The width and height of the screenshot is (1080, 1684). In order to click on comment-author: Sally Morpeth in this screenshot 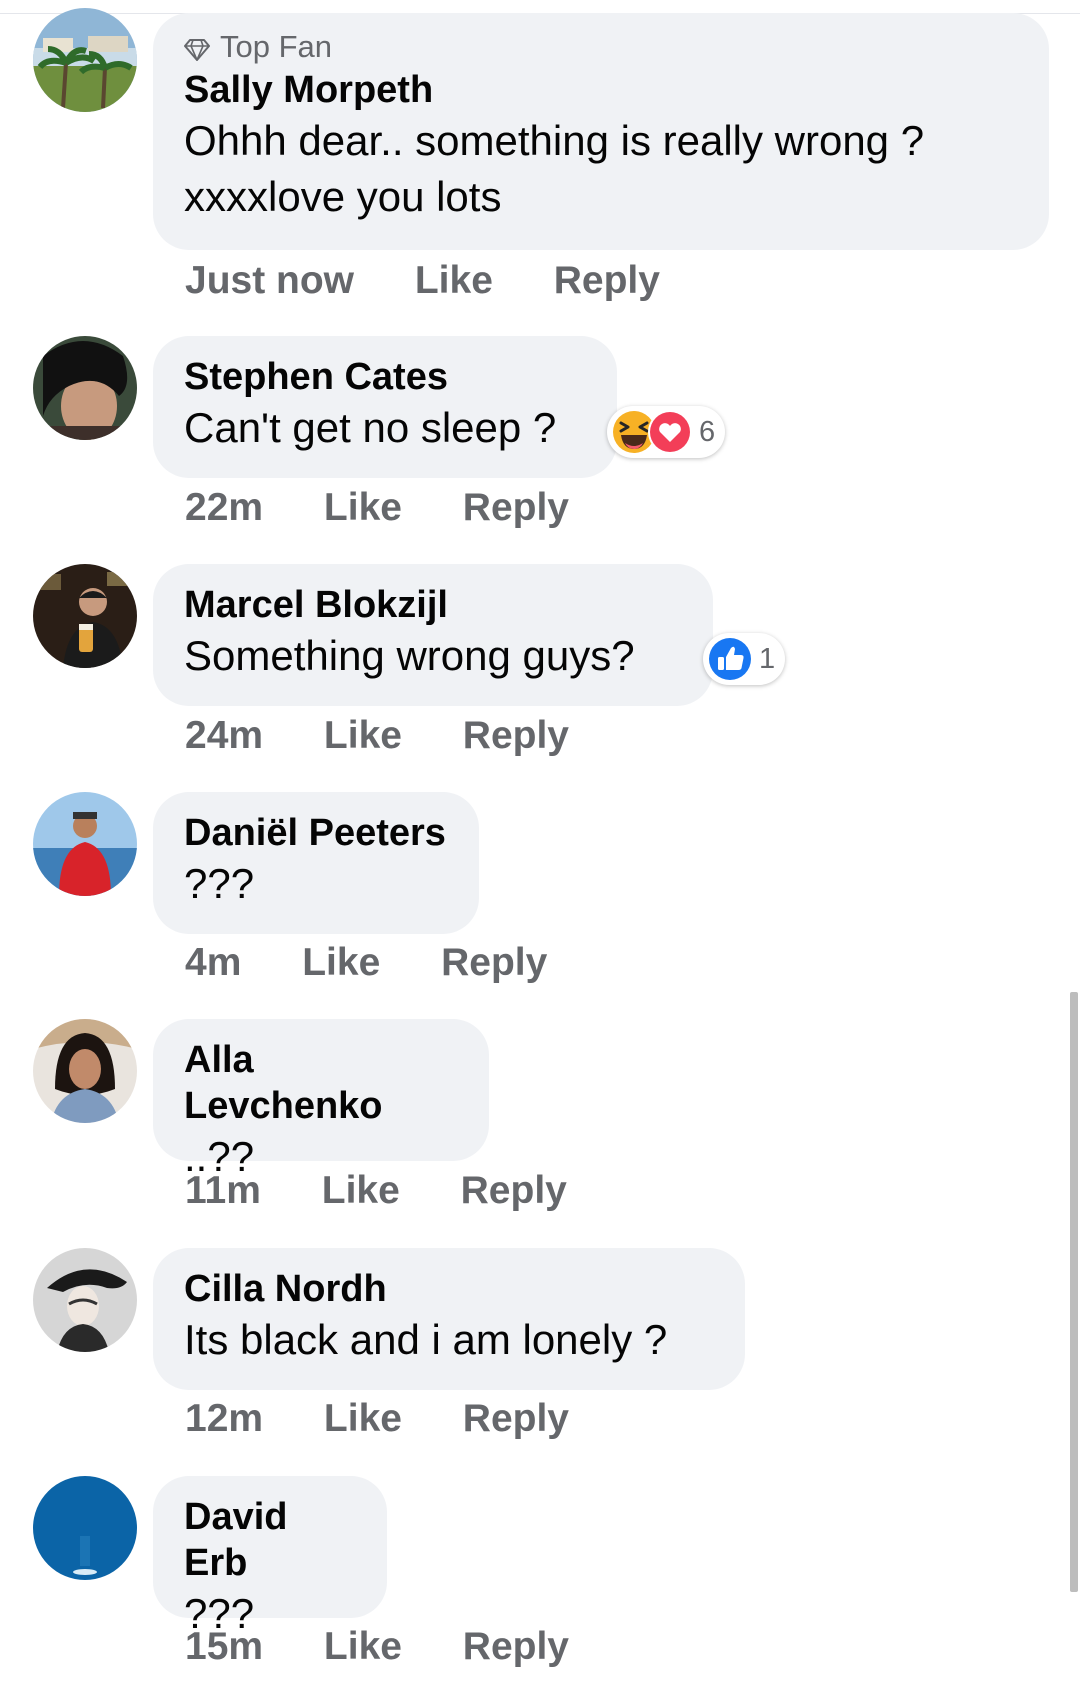, I will do `click(601, 90)`.